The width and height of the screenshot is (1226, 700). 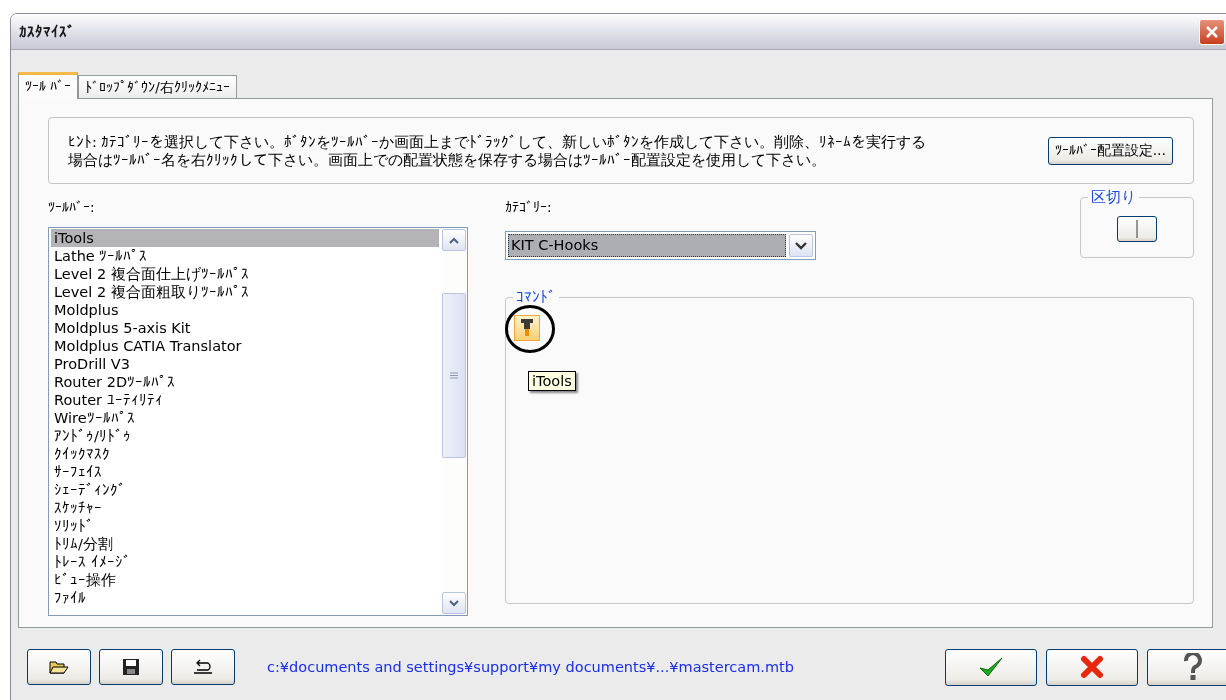 What do you see at coordinates (245, 256) in the screenshot?
I see `toolbar-list-item: Lathe ﾂｰﾙﾊﾟｽ` at bounding box center [245, 256].